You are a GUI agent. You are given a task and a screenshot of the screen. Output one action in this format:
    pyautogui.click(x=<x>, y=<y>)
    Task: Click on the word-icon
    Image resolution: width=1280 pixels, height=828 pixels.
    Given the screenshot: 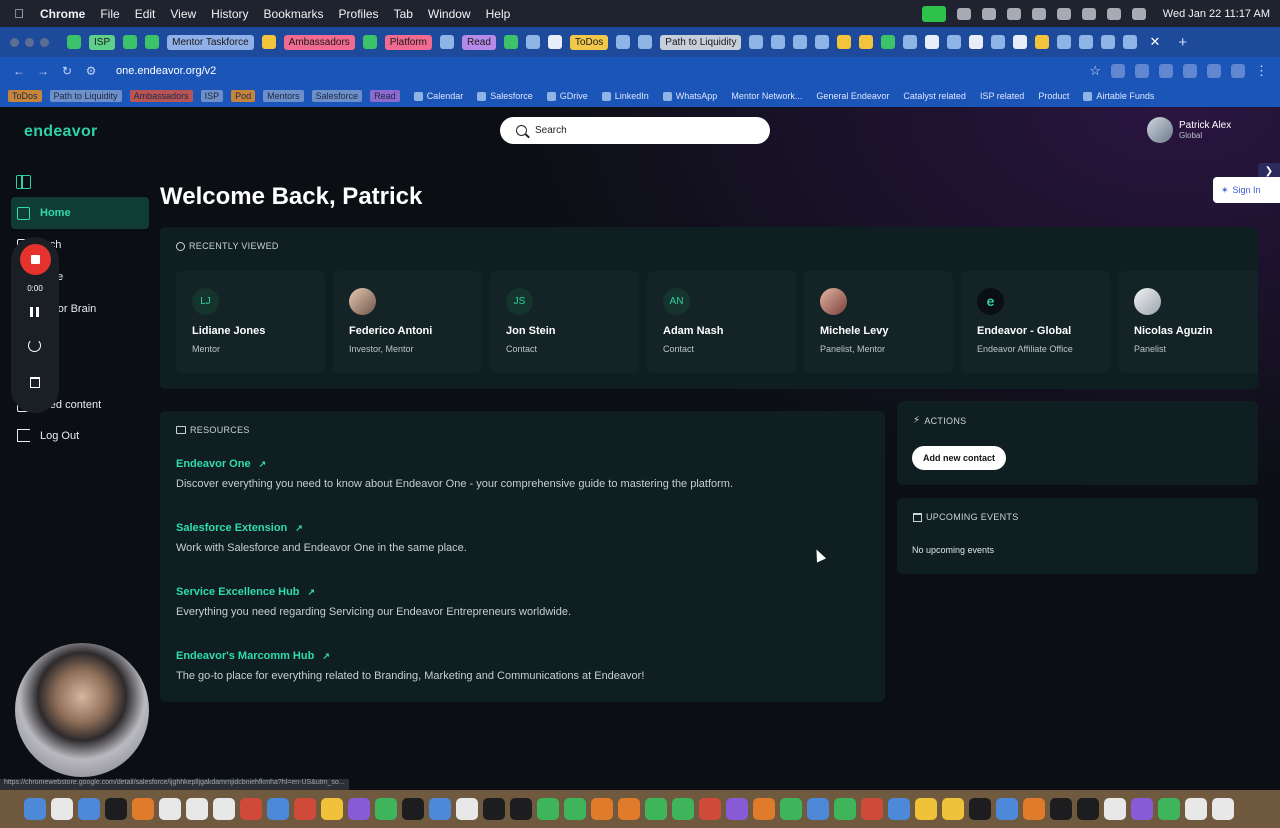 What is the action you would take?
    pyautogui.click(x=899, y=809)
    